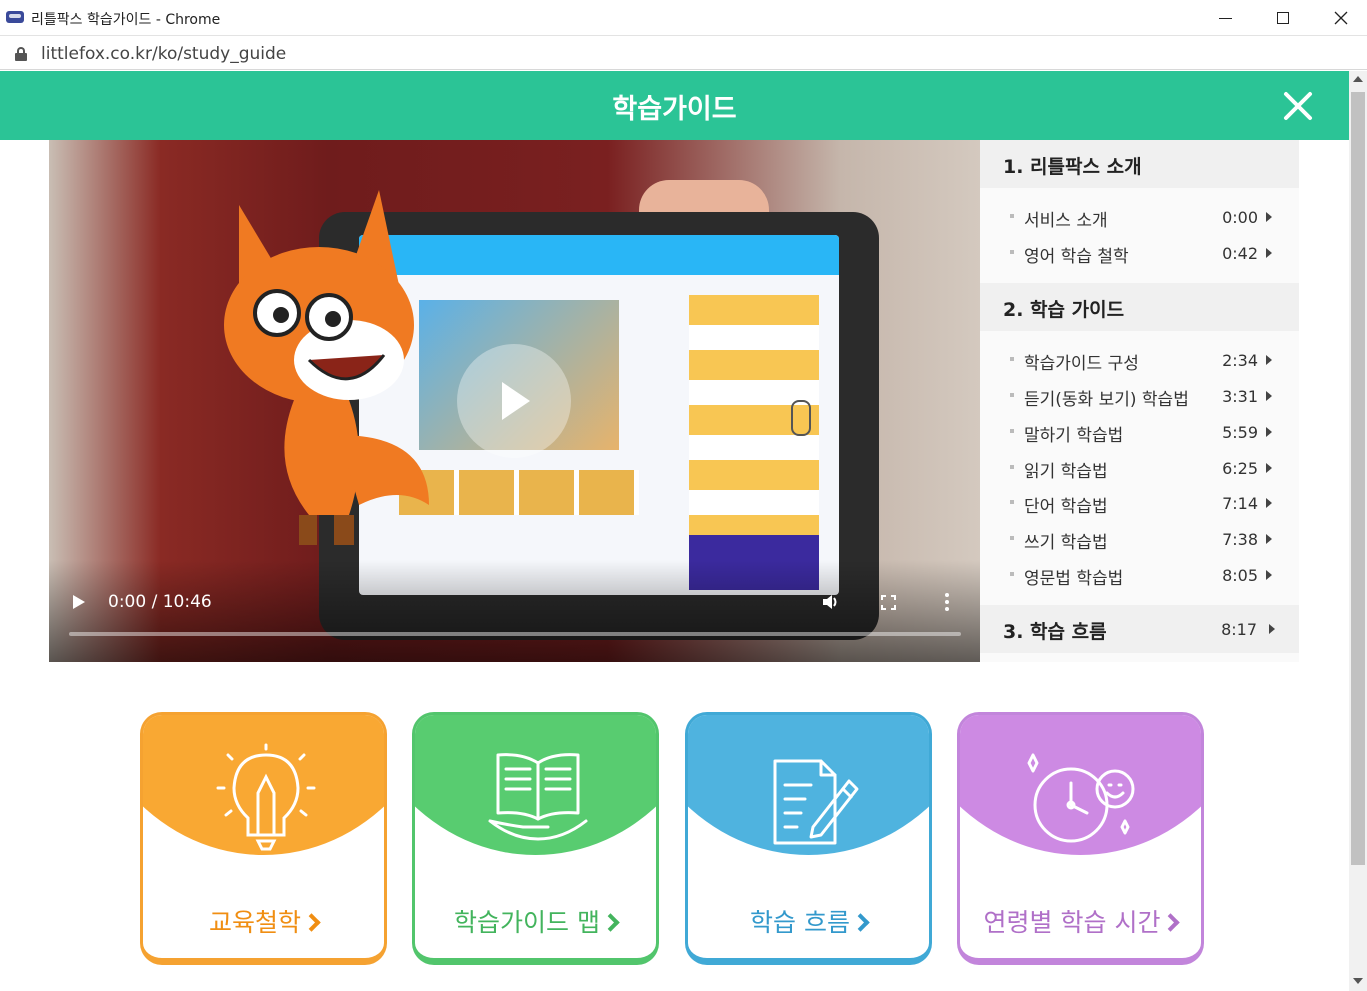  Describe the element at coordinates (1074, 436) in the screenshot. I see `chapter-item-label: 말하기 학습법` at that location.